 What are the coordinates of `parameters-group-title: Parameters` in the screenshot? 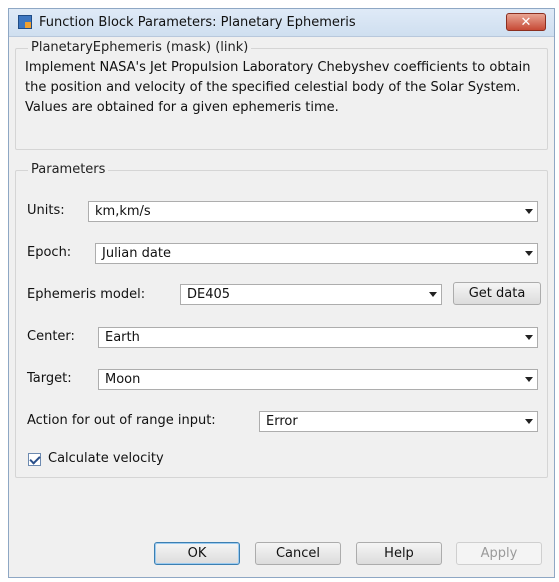 It's located at (68, 169).